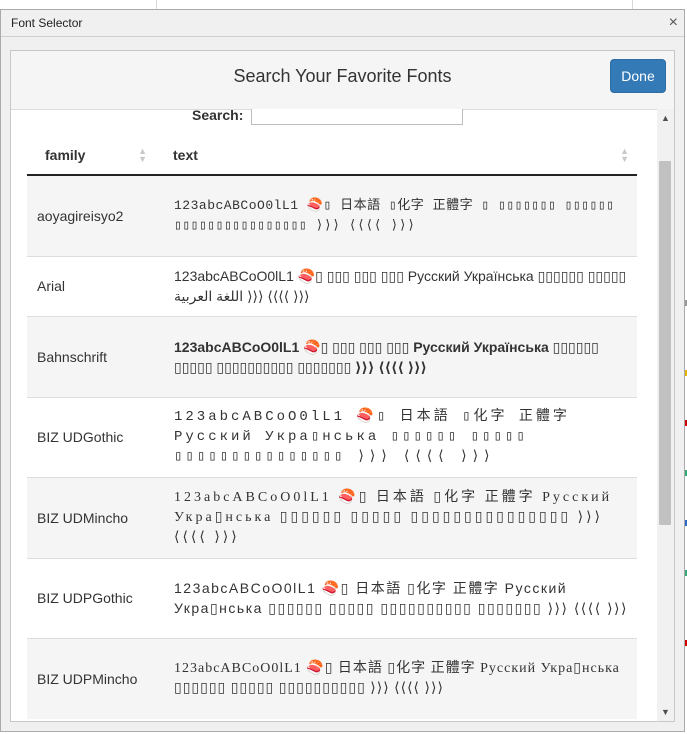 Image resolution: width=687 pixels, height=734 pixels. What do you see at coordinates (342, 76) in the screenshot?
I see `dialog-title: Search Your Favorite Fonts` at bounding box center [342, 76].